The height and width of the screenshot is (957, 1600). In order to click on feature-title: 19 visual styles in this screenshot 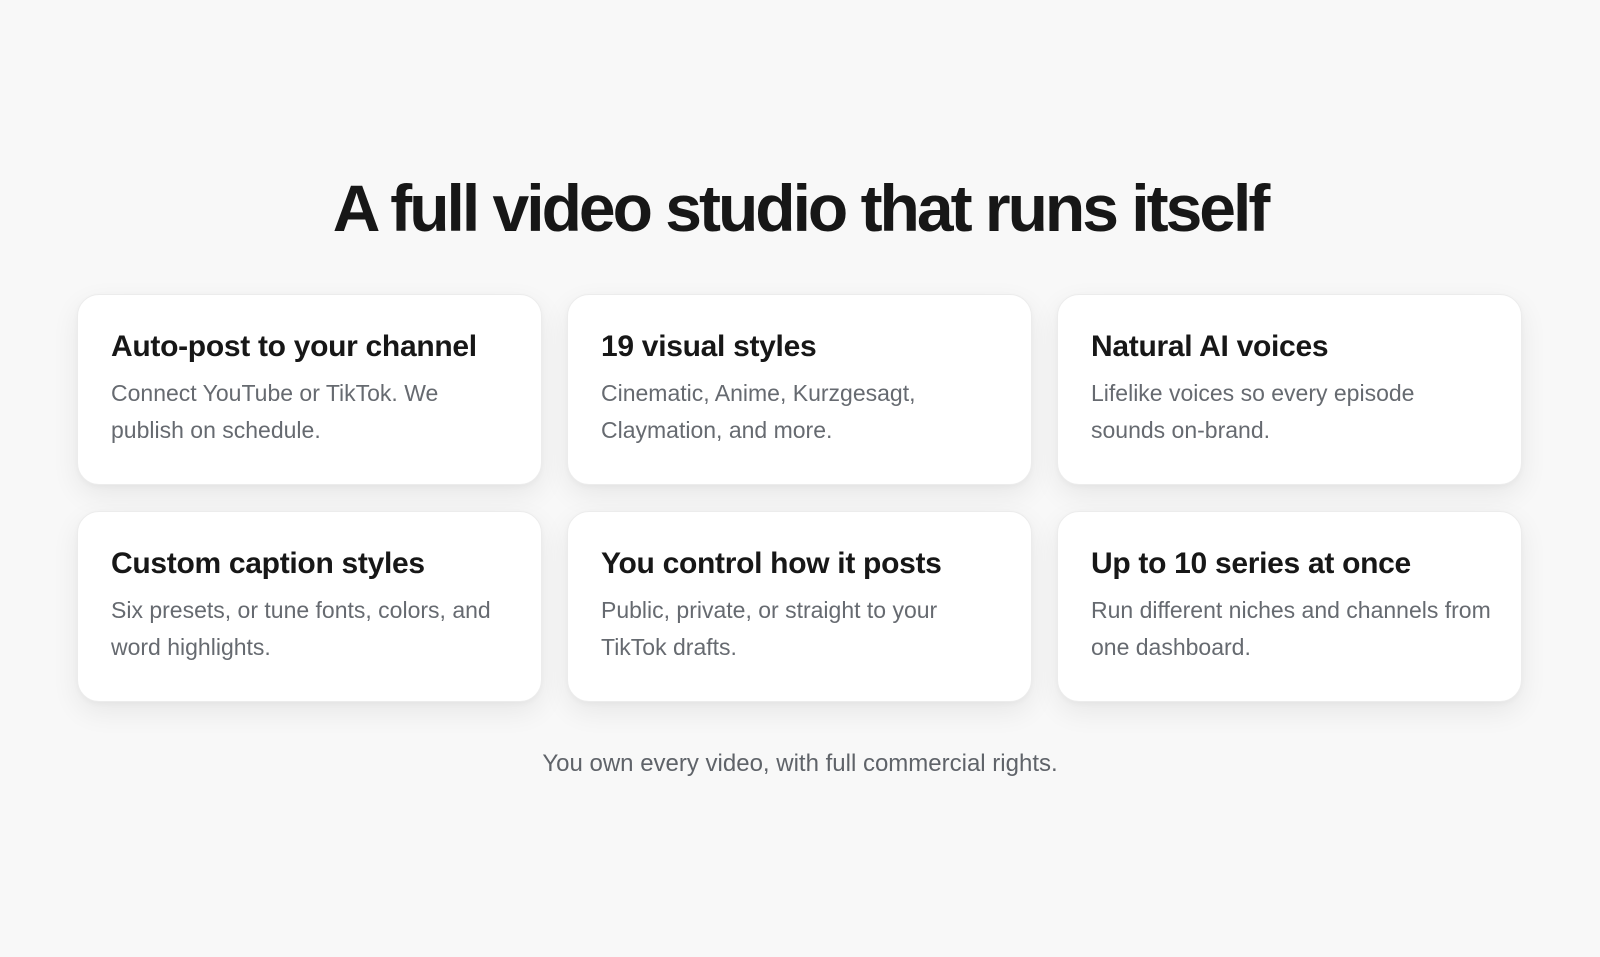, I will do `click(709, 346)`.